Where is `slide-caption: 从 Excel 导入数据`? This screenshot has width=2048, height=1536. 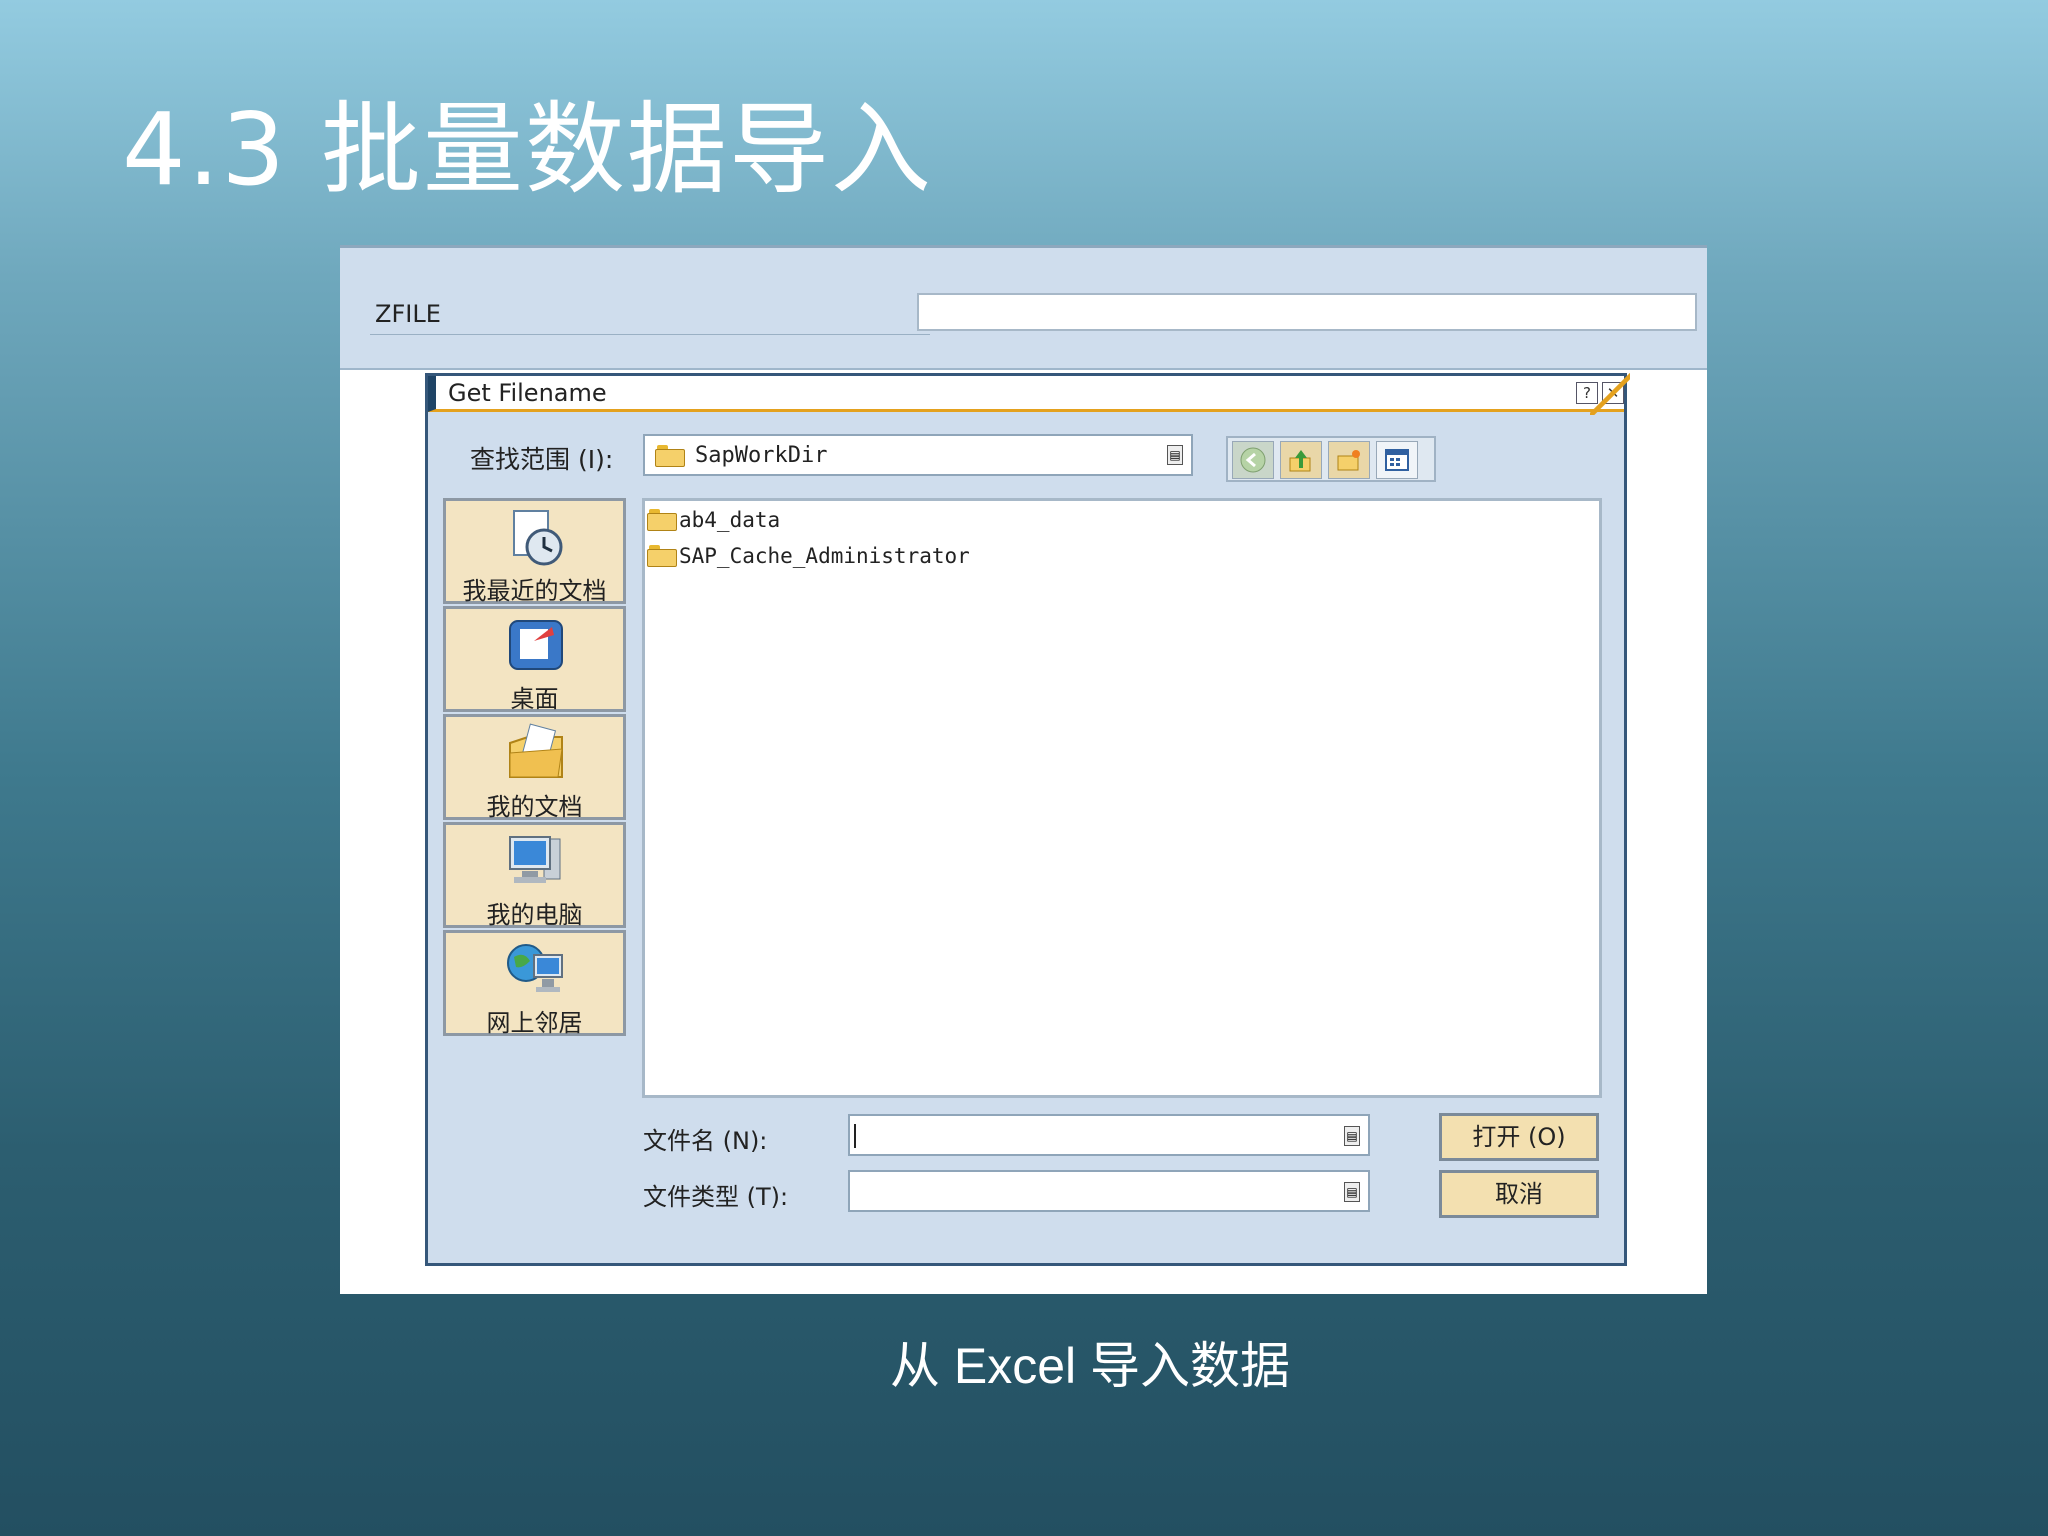 slide-caption: 从 Excel 导入数据 is located at coordinates (1090, 1366).